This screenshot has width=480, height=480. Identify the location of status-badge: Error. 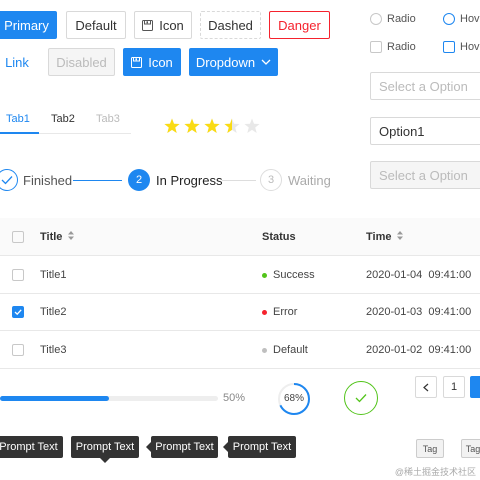
(279, 312).